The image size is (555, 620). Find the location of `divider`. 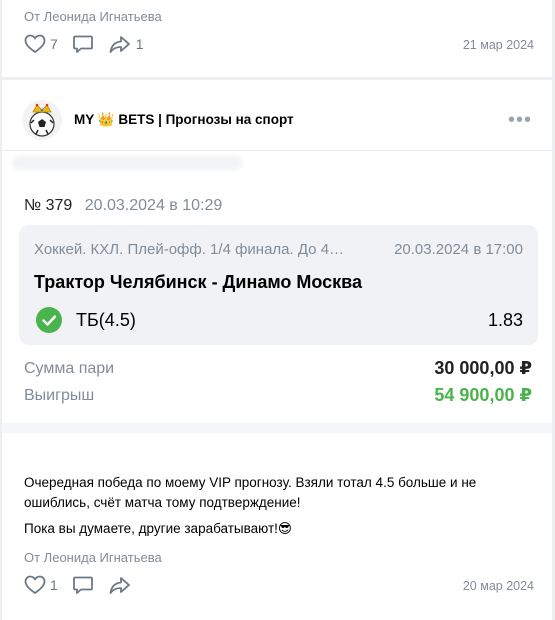

divider is located at coordinates (277, 150).